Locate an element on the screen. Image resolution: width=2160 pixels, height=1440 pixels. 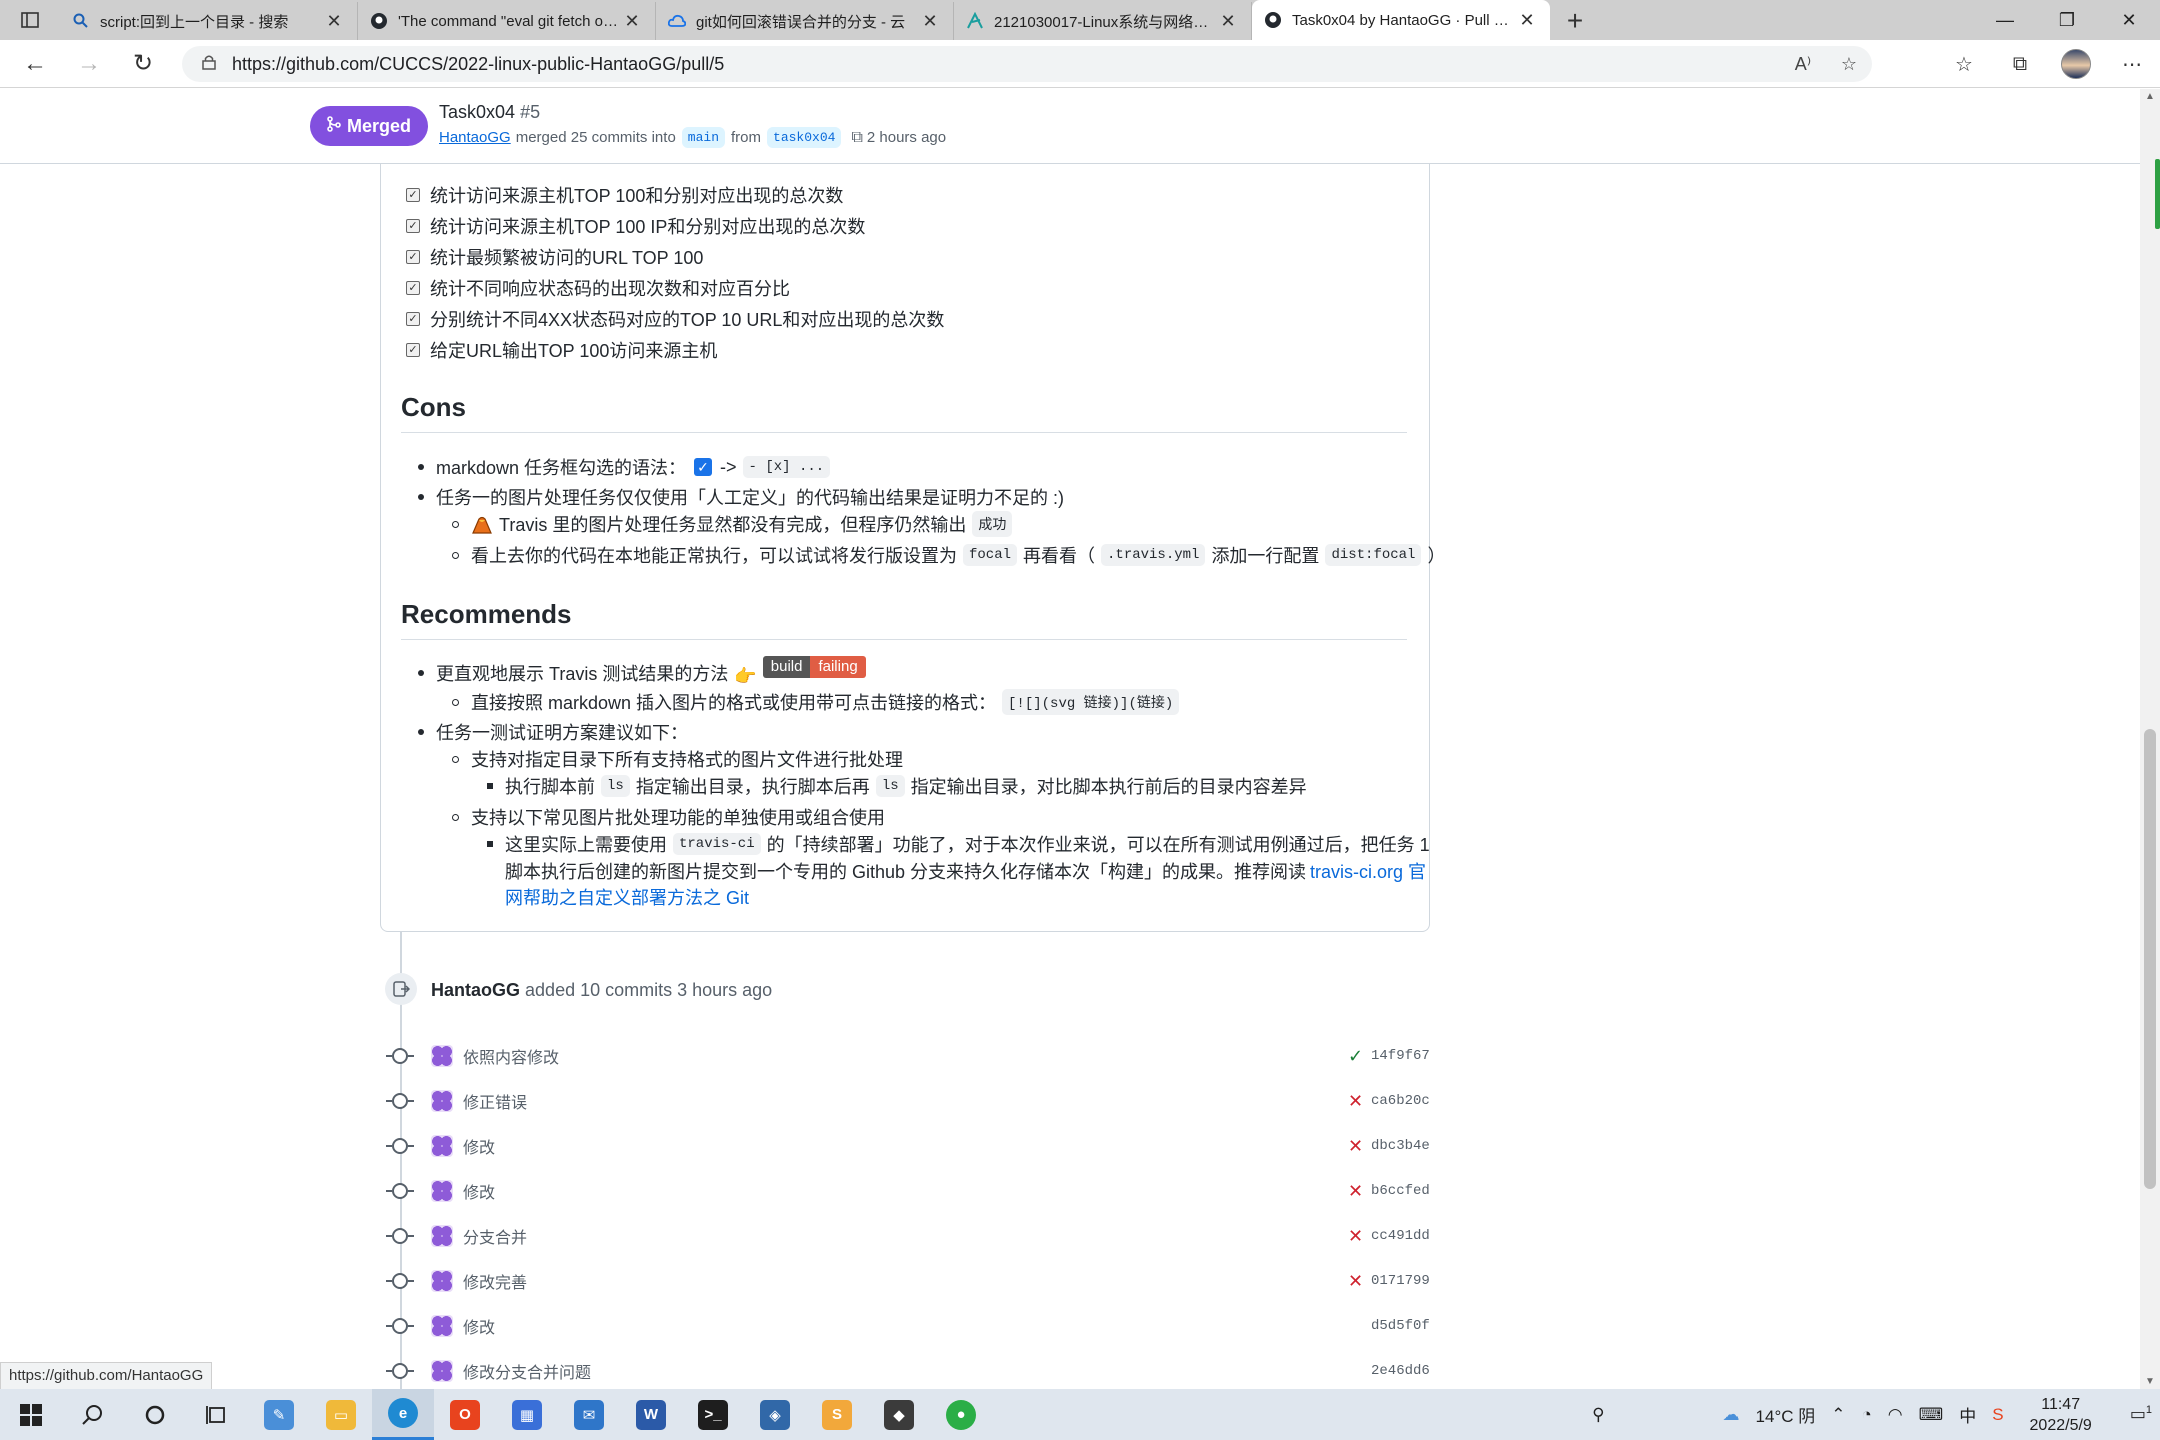
taskbar-app-virtualbox: ◈ is located at coordinates (775, 1414).